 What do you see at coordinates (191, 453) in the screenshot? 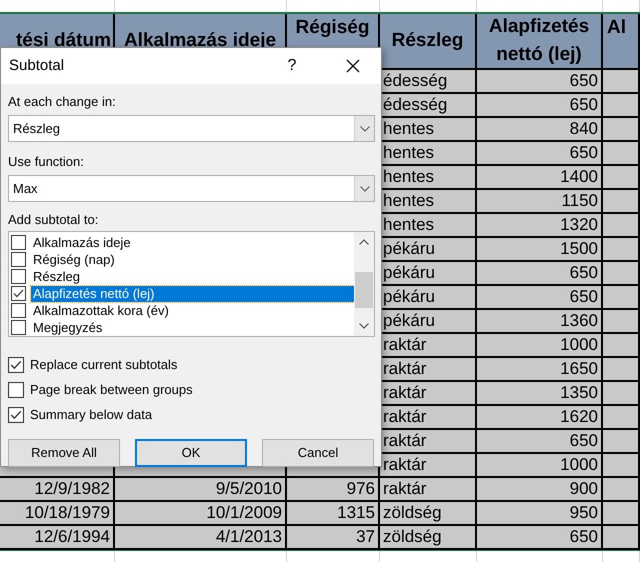
I see `dialog-button: OK` at bounding box center [191, 453].